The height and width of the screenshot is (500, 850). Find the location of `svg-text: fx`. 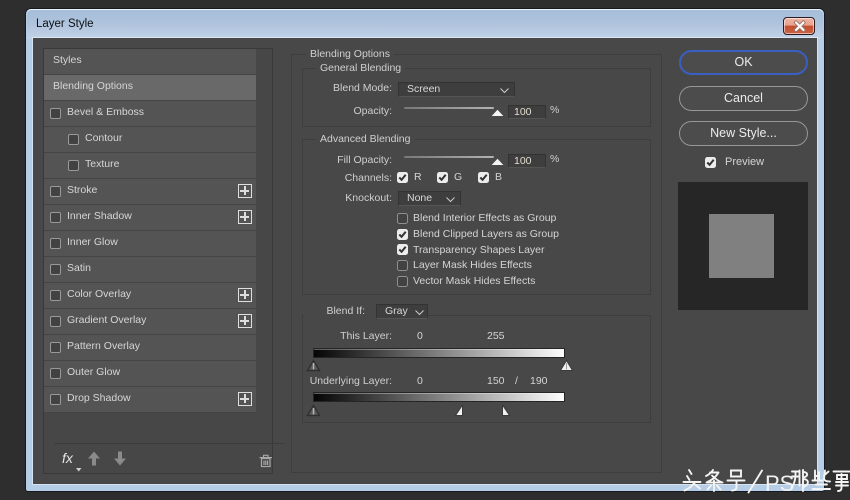

svg-text: fx is located at coordinates (68, 458).